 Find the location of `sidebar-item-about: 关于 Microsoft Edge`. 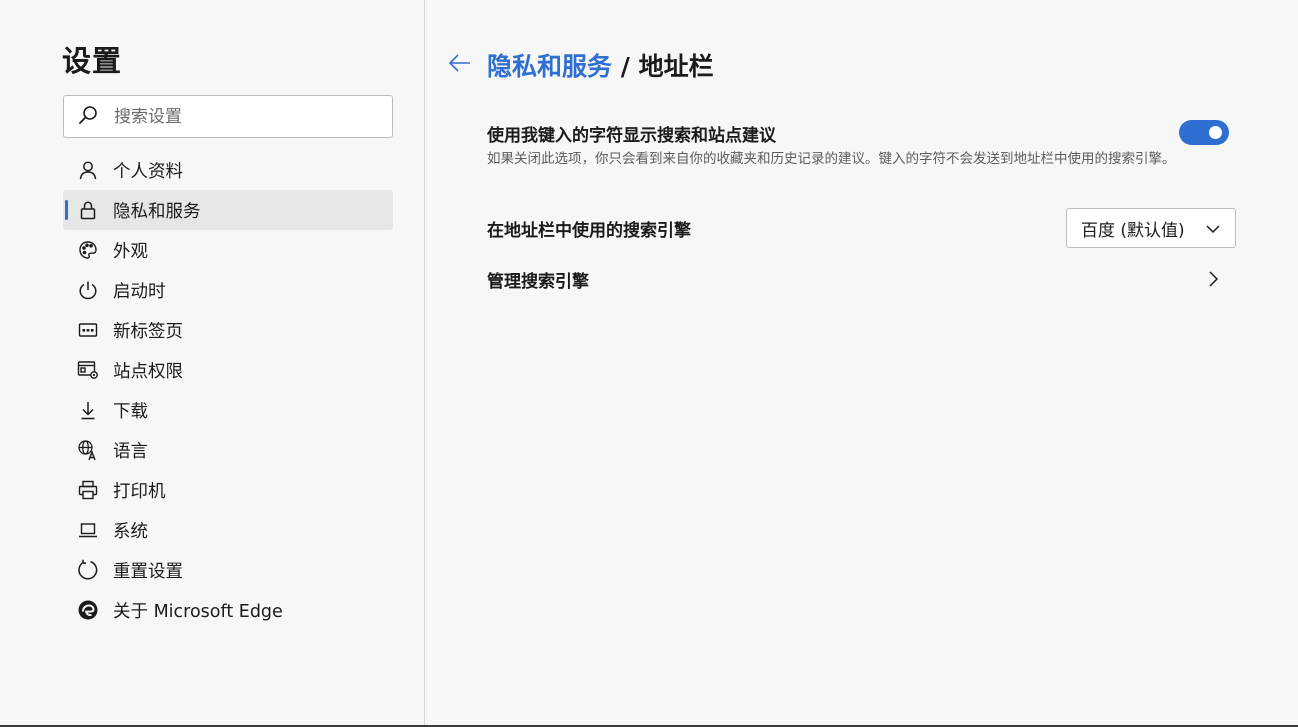

sidebar-item-about: 关于 Microsoft Edge is located at coordinates (228, 610).